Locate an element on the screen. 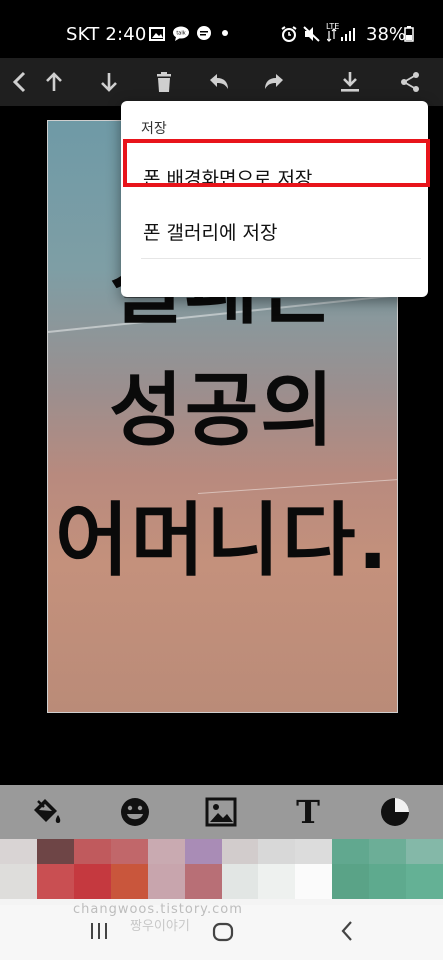 The image size is (443, 960). redo-icon is located at coordinates (274, 81).